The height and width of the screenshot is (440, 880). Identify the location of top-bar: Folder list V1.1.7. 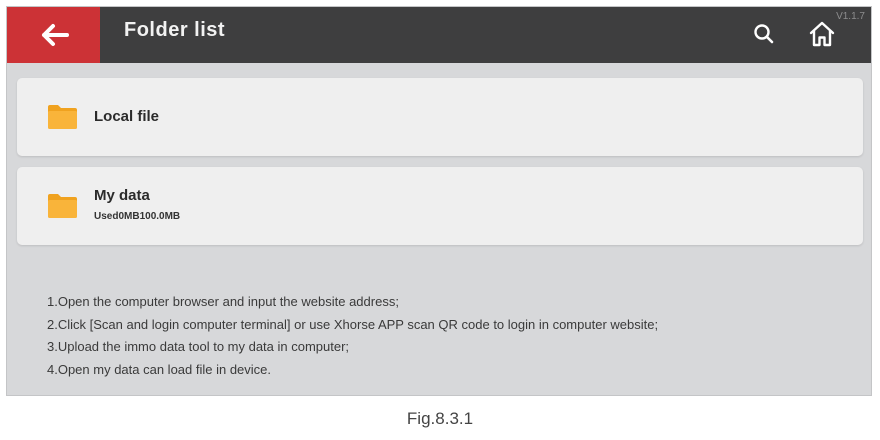
(439, 35).